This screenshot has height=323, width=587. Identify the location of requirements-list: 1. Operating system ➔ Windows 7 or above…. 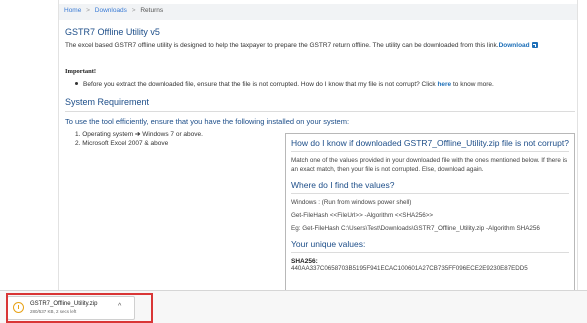
(139, 139).